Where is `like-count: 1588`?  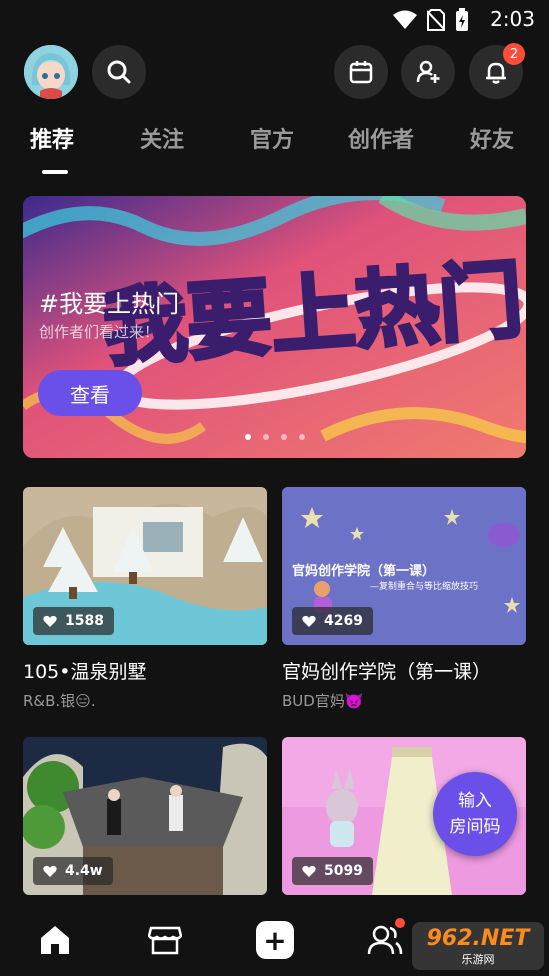
like-count: 1588 is located at coordinates (73, 621).